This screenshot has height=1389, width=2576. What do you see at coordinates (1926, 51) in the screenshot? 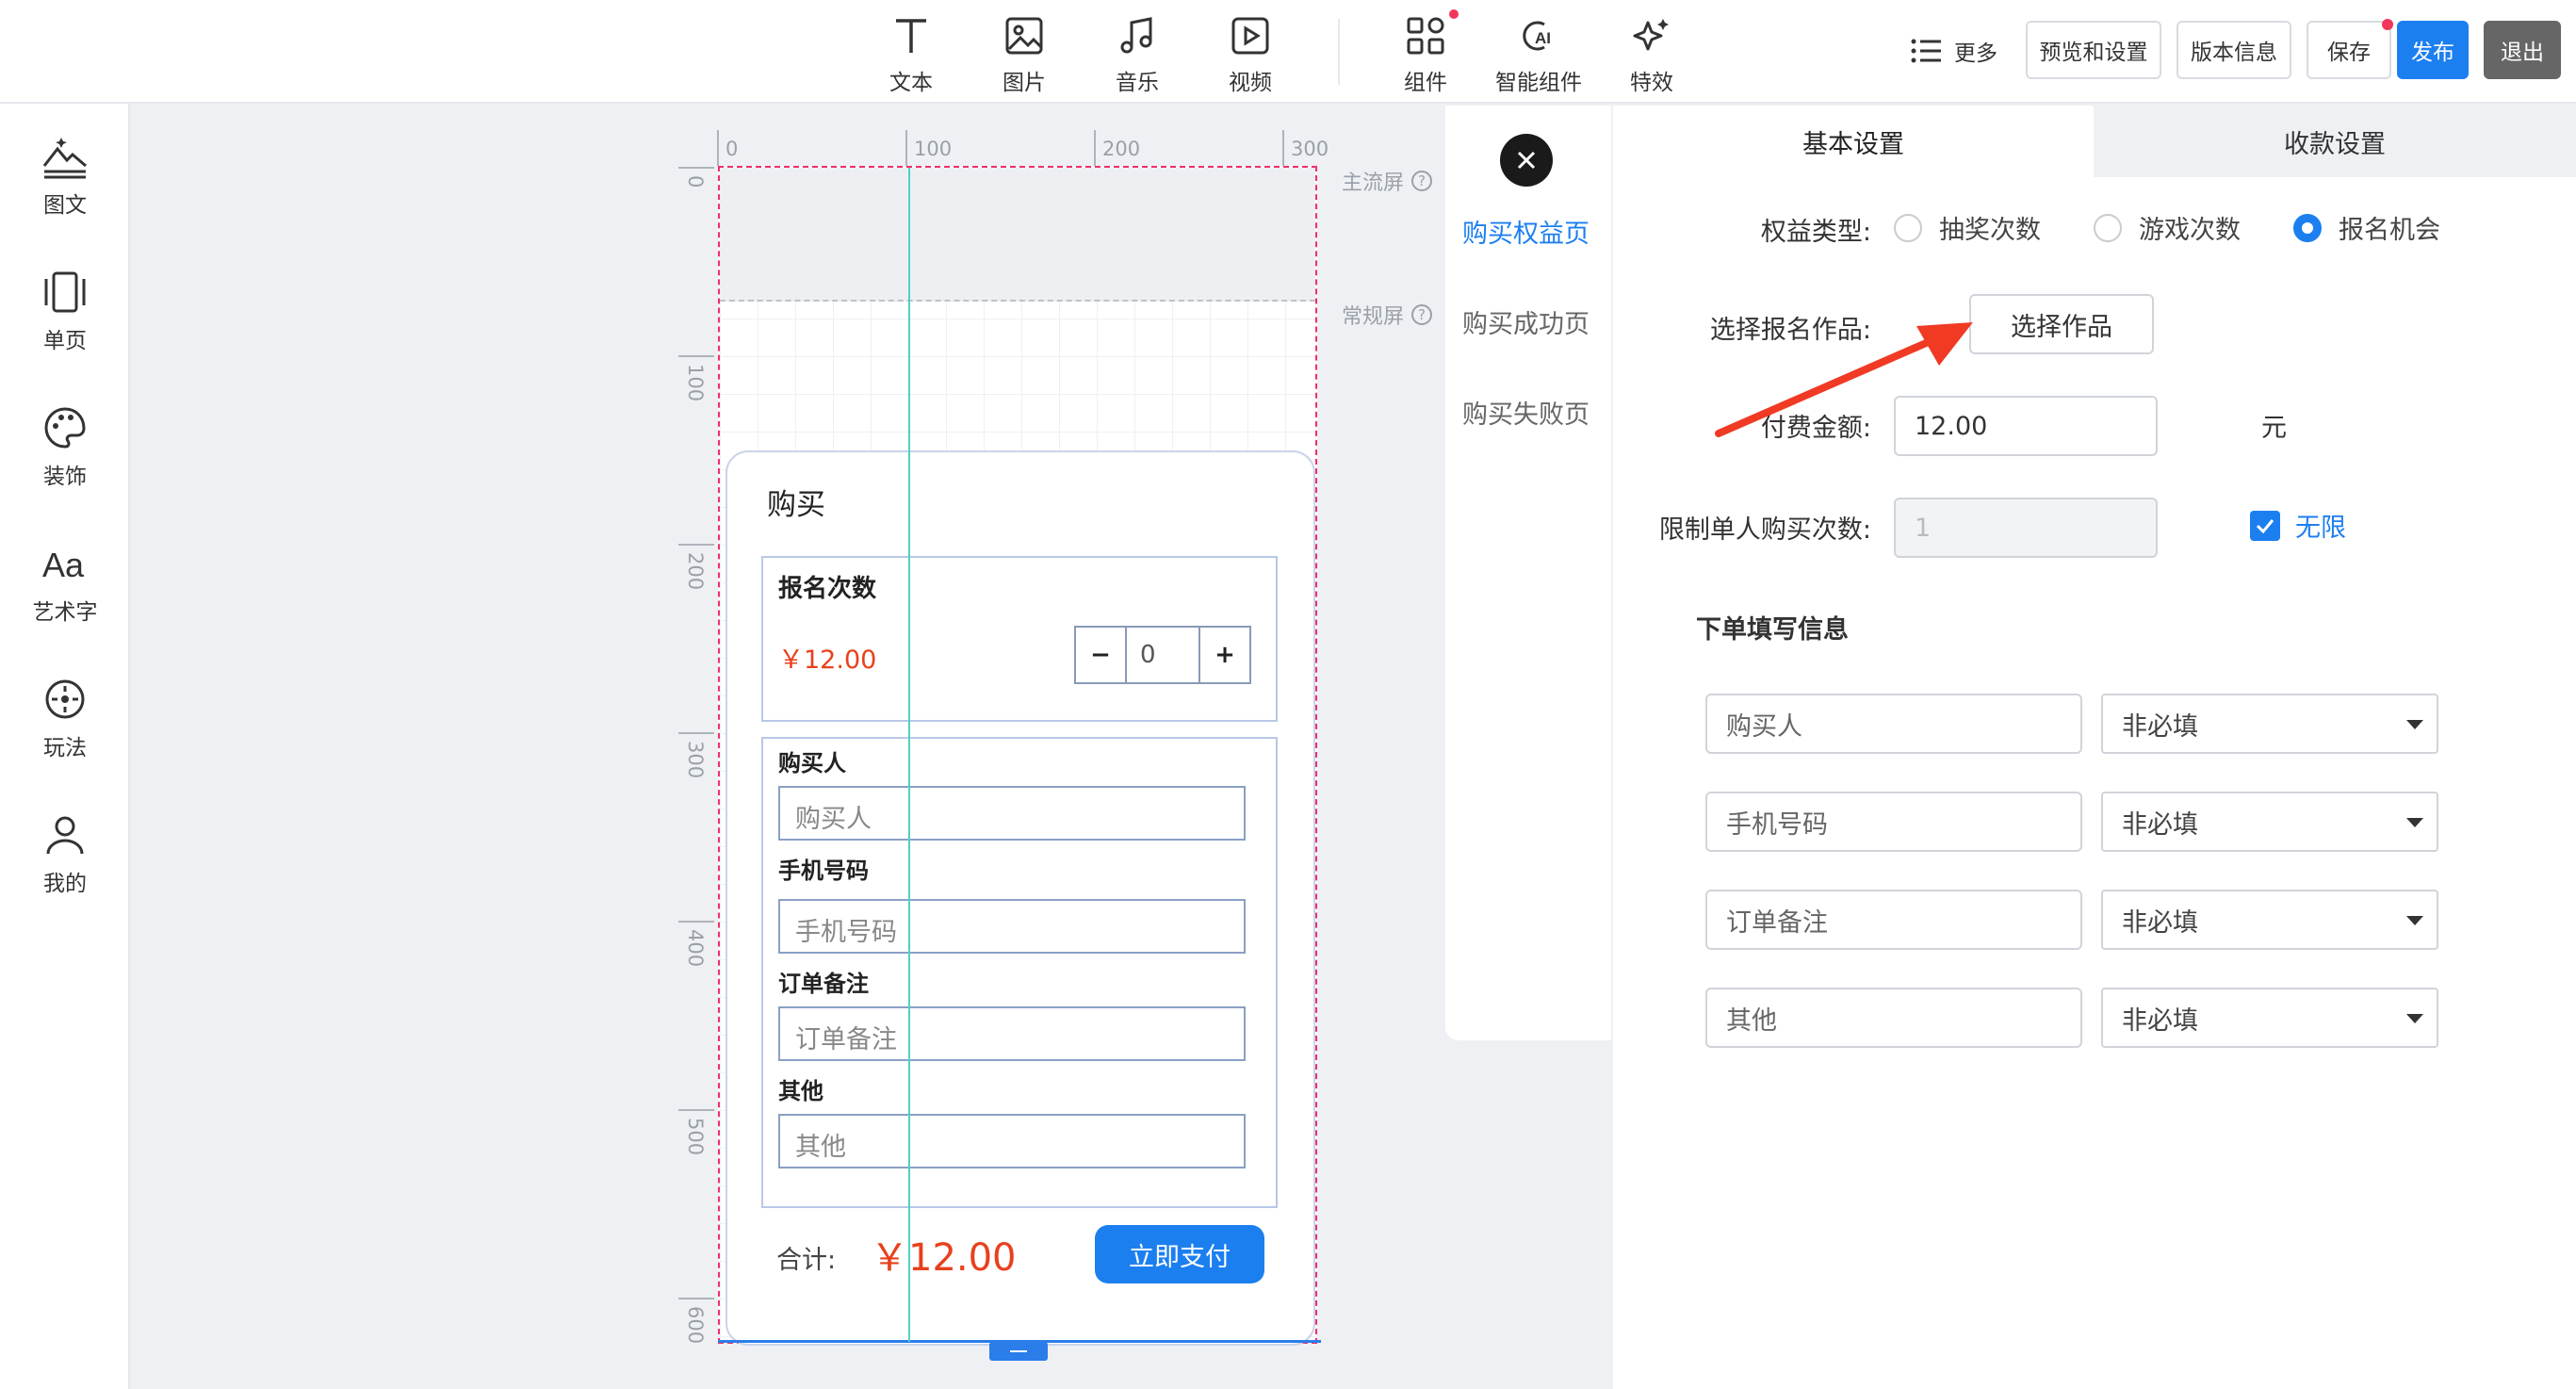
I see `list-icon` at bounding box center [1926, 51].